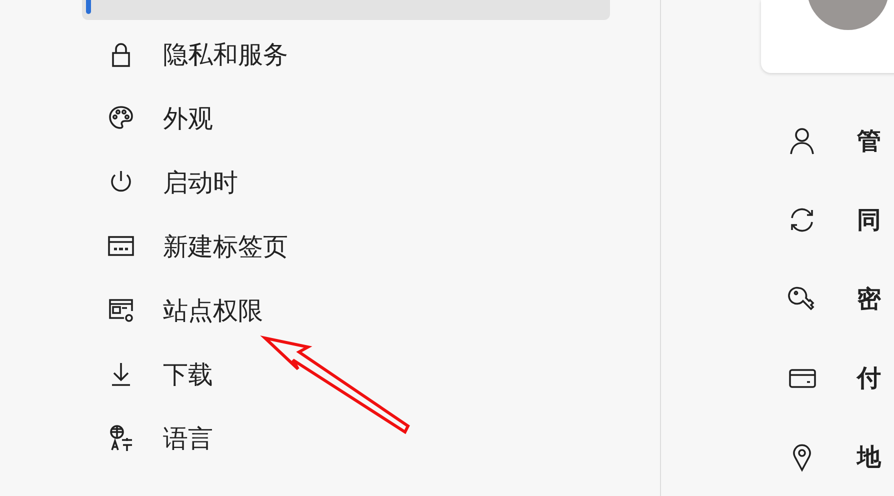 This screenshot has height=496, width=894. Describe the element at coordinates (869, 298) in the screenshot. I see `settings-link: 密` at that location.